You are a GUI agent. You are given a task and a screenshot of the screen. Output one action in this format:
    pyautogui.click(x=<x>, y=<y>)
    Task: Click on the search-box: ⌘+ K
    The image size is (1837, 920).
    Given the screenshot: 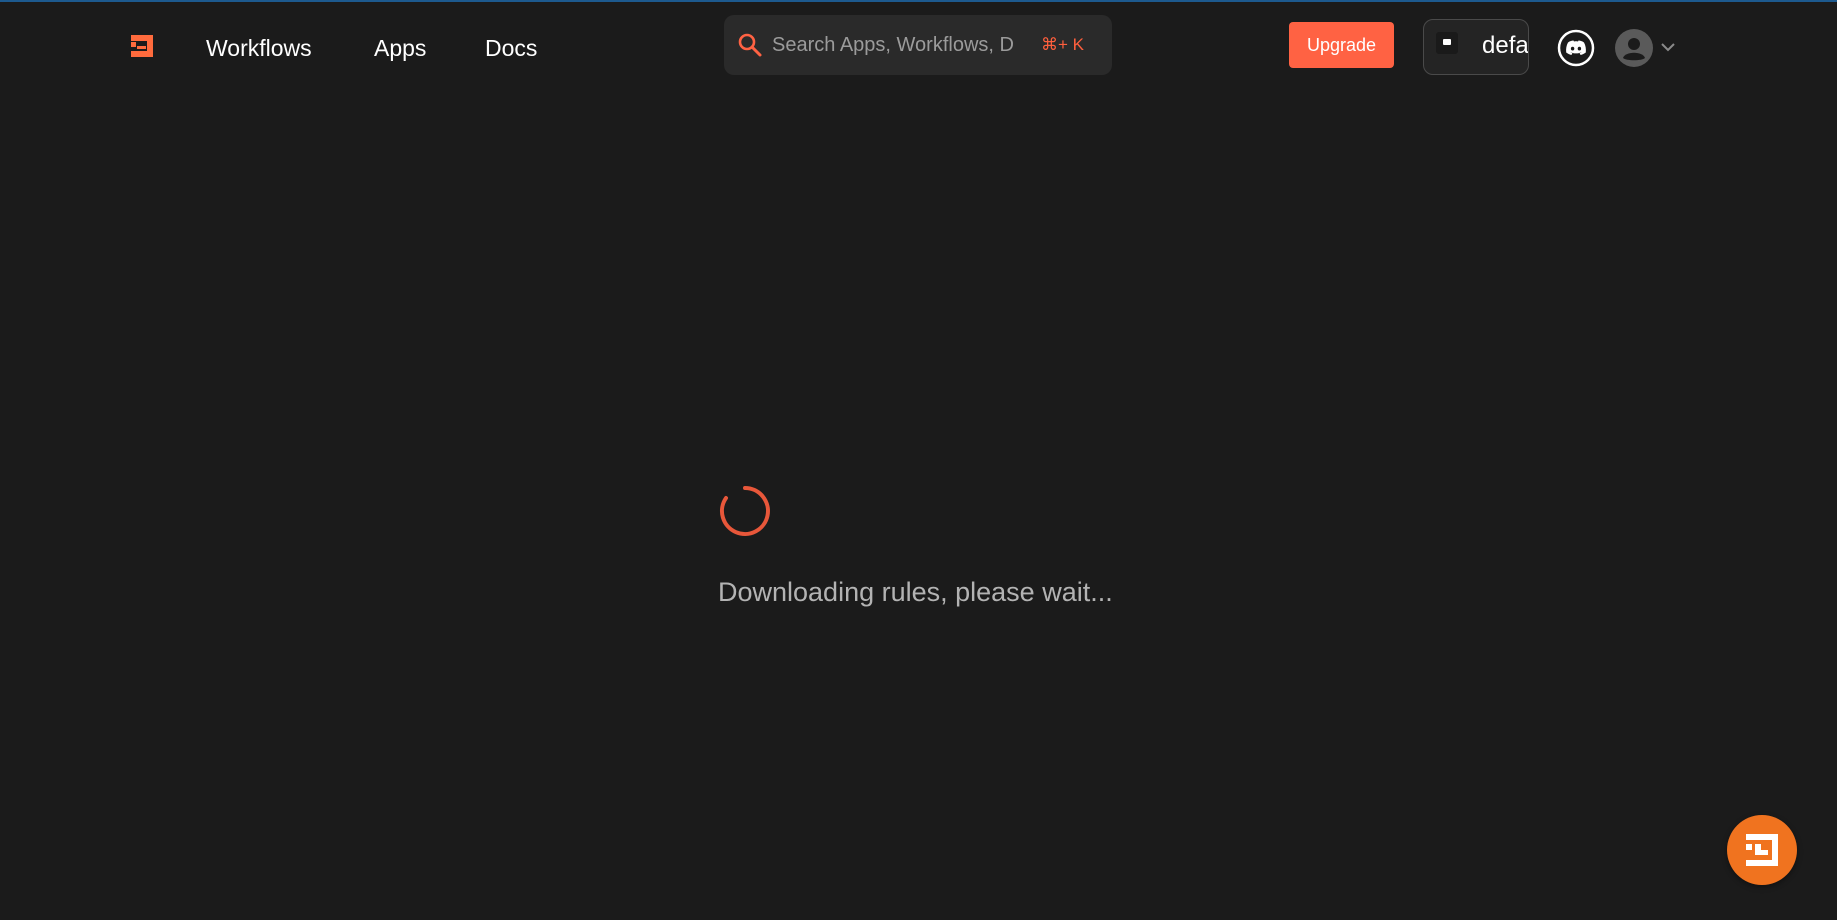 What is the action you would take?
    pyautogui.click(x=918, y=45)
    